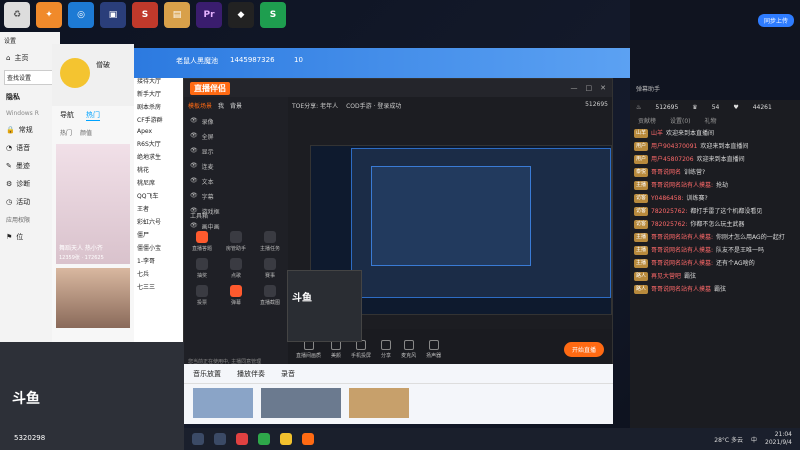 Image resolution: width=800 pixels, height=450 pixels. What do you see at coordinates (681, 289) in the screenshot?
I see `danmu-username: 哥哥说网名站有人摸墓` at bounding box center [681, 289].